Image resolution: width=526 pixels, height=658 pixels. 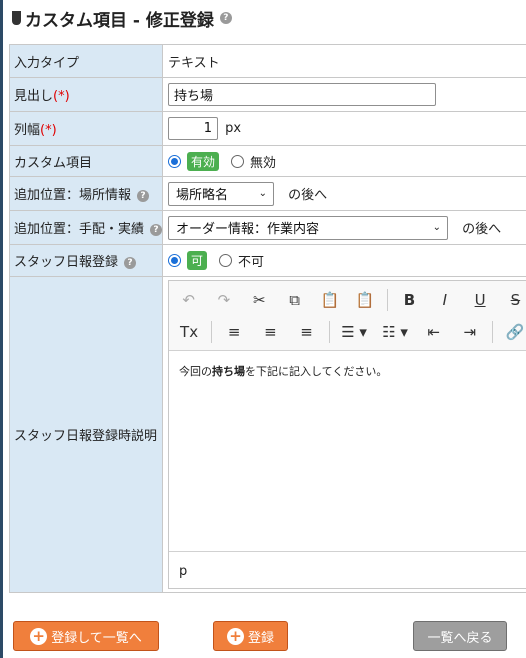 What do you see at coordinates (434, 332) in the screenshot?
I see `outdent-icon: ⇤` at bounding box center [434, 332].